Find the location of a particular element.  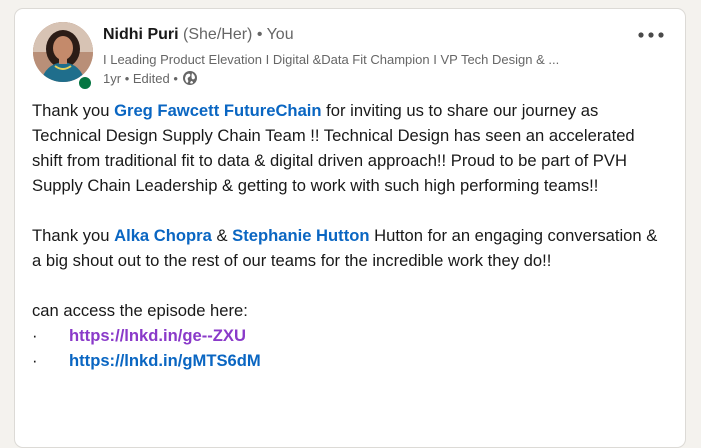

post-meta: 1yr • Edited • is located at coordinates (150, 78).